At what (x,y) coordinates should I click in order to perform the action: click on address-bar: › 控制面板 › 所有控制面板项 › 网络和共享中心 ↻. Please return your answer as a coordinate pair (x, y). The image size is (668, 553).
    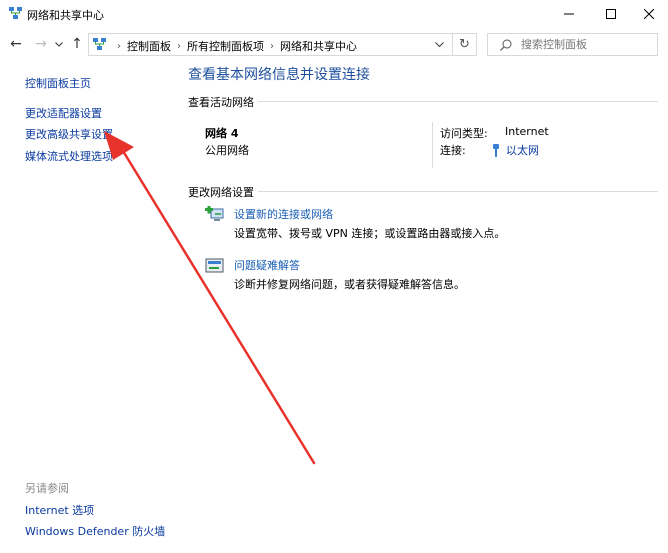
    Looking at the image, I should click on (282, 44).